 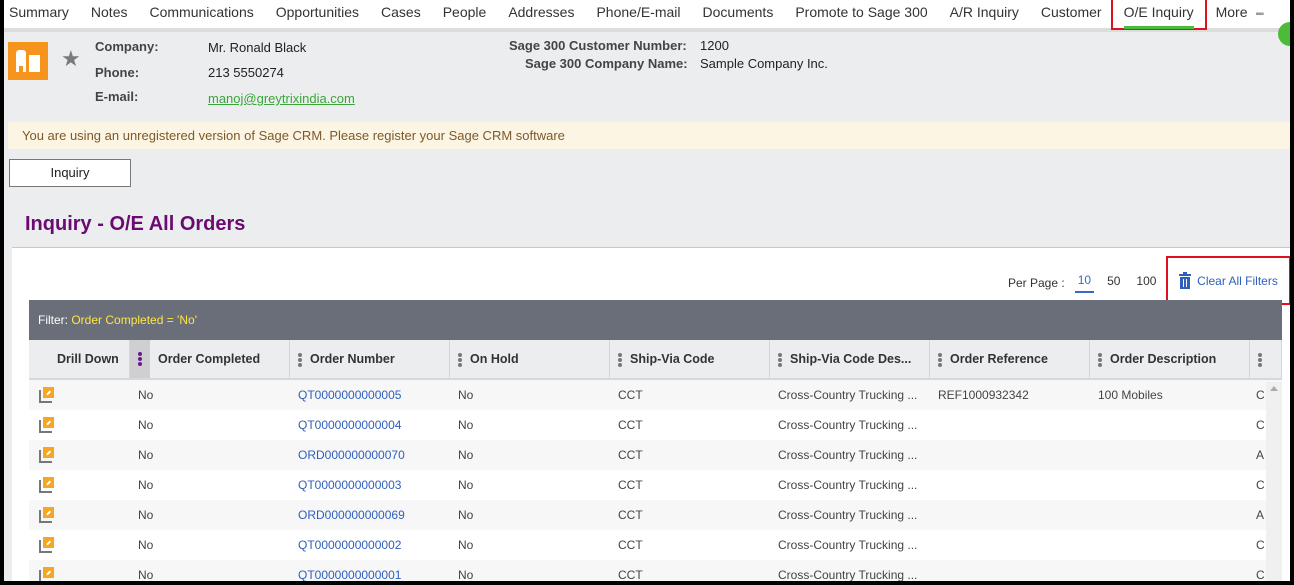 What do you see at coordinates (134, 320) in the screenshot?
I see `filter-value: Order Completed = 'No'` at bounding box center [134, 320].